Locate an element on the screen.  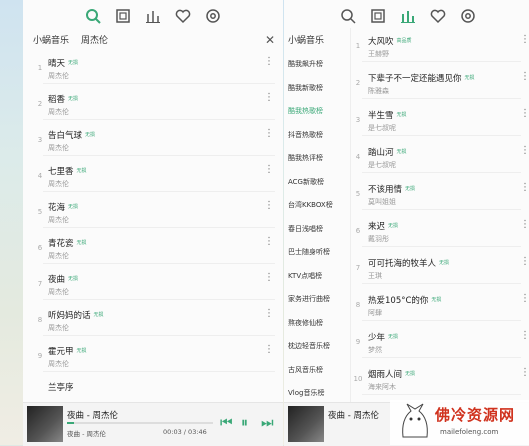
song-number: 6 is located at coordinates (358, 231).